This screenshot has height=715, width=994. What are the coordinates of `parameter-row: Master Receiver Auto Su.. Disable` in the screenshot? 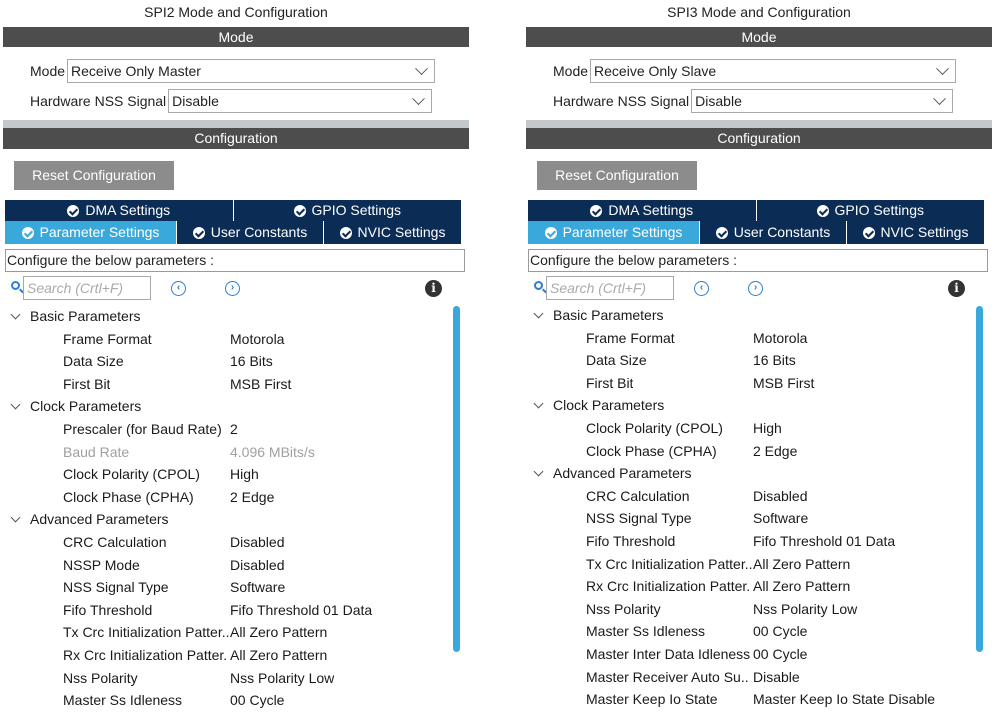 It's located at (751, 677).